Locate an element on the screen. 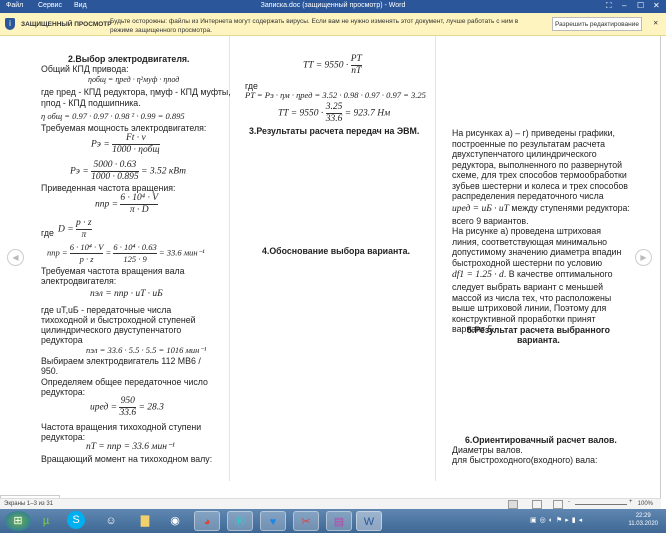  text: построенные по результатам расчета is located at coordinates (529, 143).